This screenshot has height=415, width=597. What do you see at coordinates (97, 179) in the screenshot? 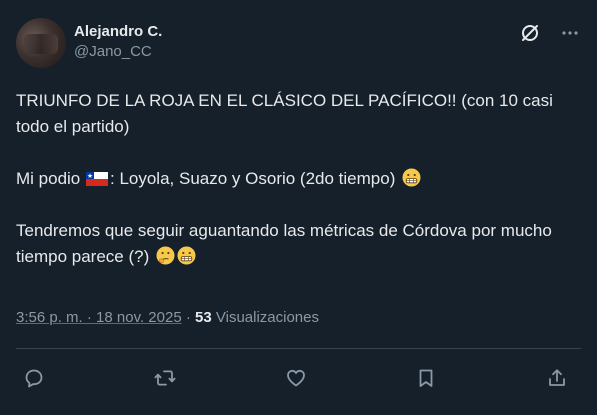
I see `chile-flag-icon` at bounding box center [97, 179].